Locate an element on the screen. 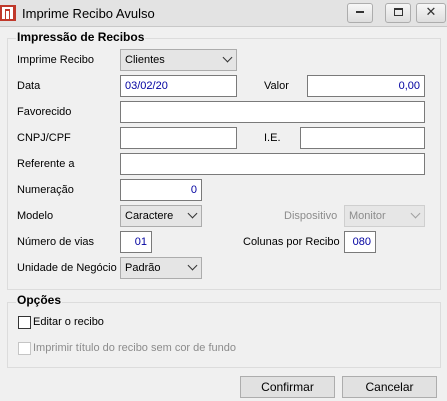 The width and height of the screenshot is (447, 401). dispositivo-select: Monitor is located at coordinates (384, 216).